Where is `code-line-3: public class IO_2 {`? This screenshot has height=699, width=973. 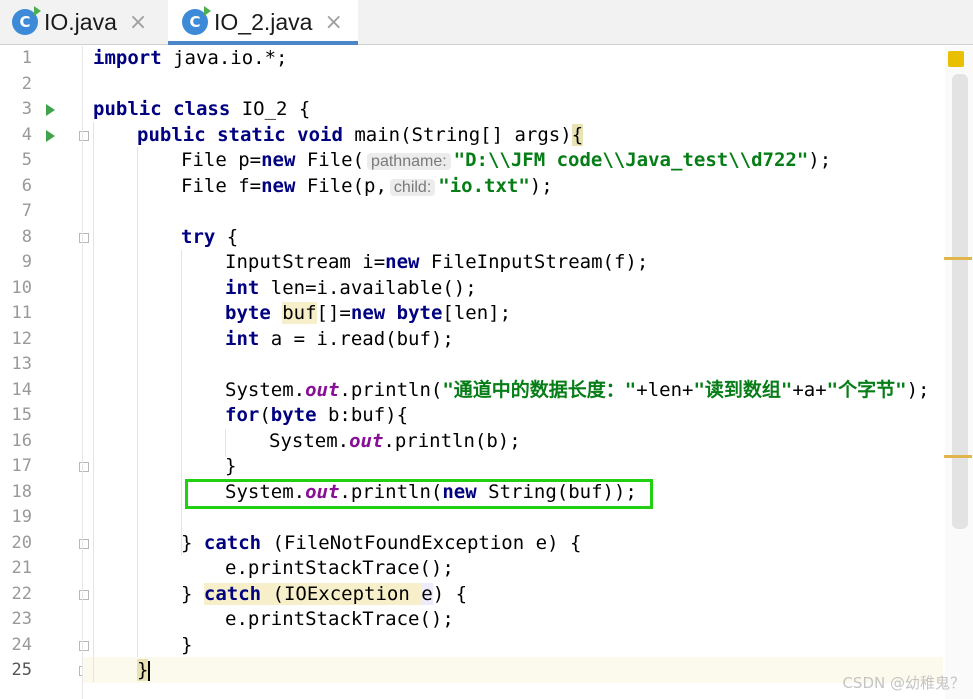
code-line-3: public class IO_2 { is located at coordinates (201, 110).